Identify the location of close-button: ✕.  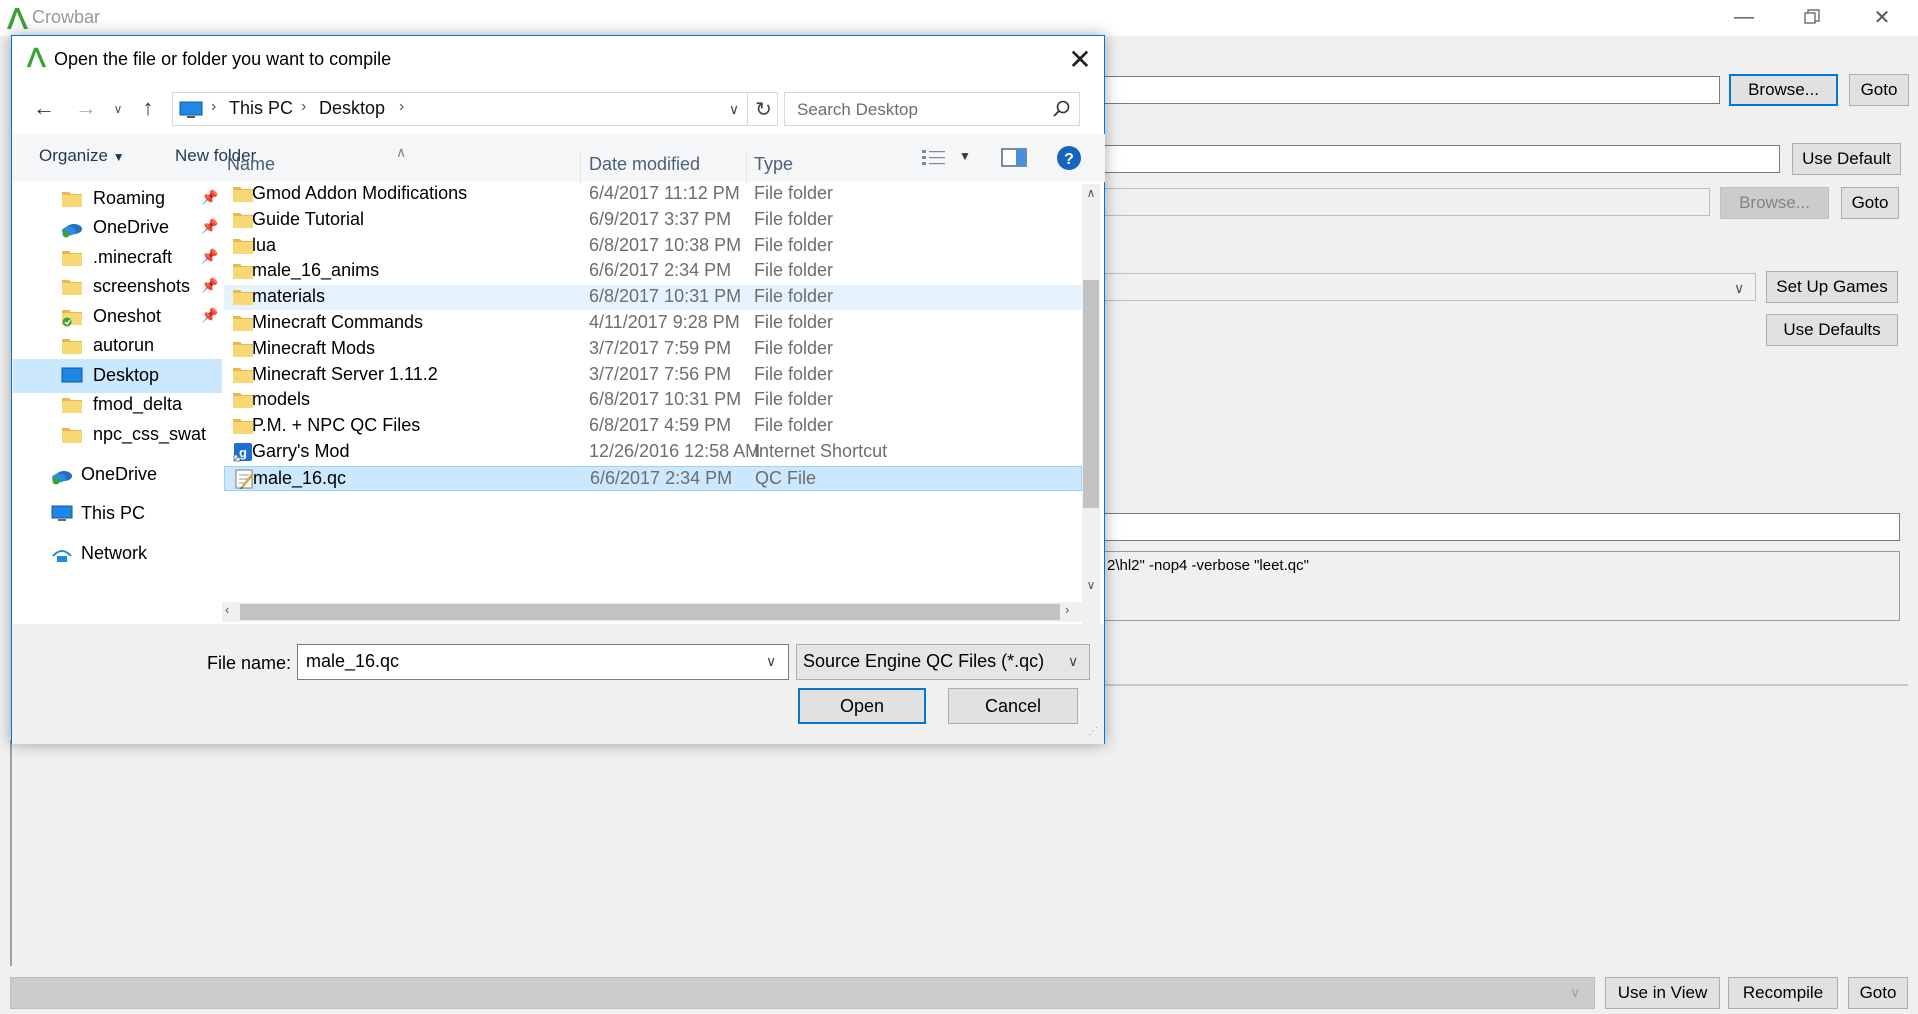
(1882, 17).